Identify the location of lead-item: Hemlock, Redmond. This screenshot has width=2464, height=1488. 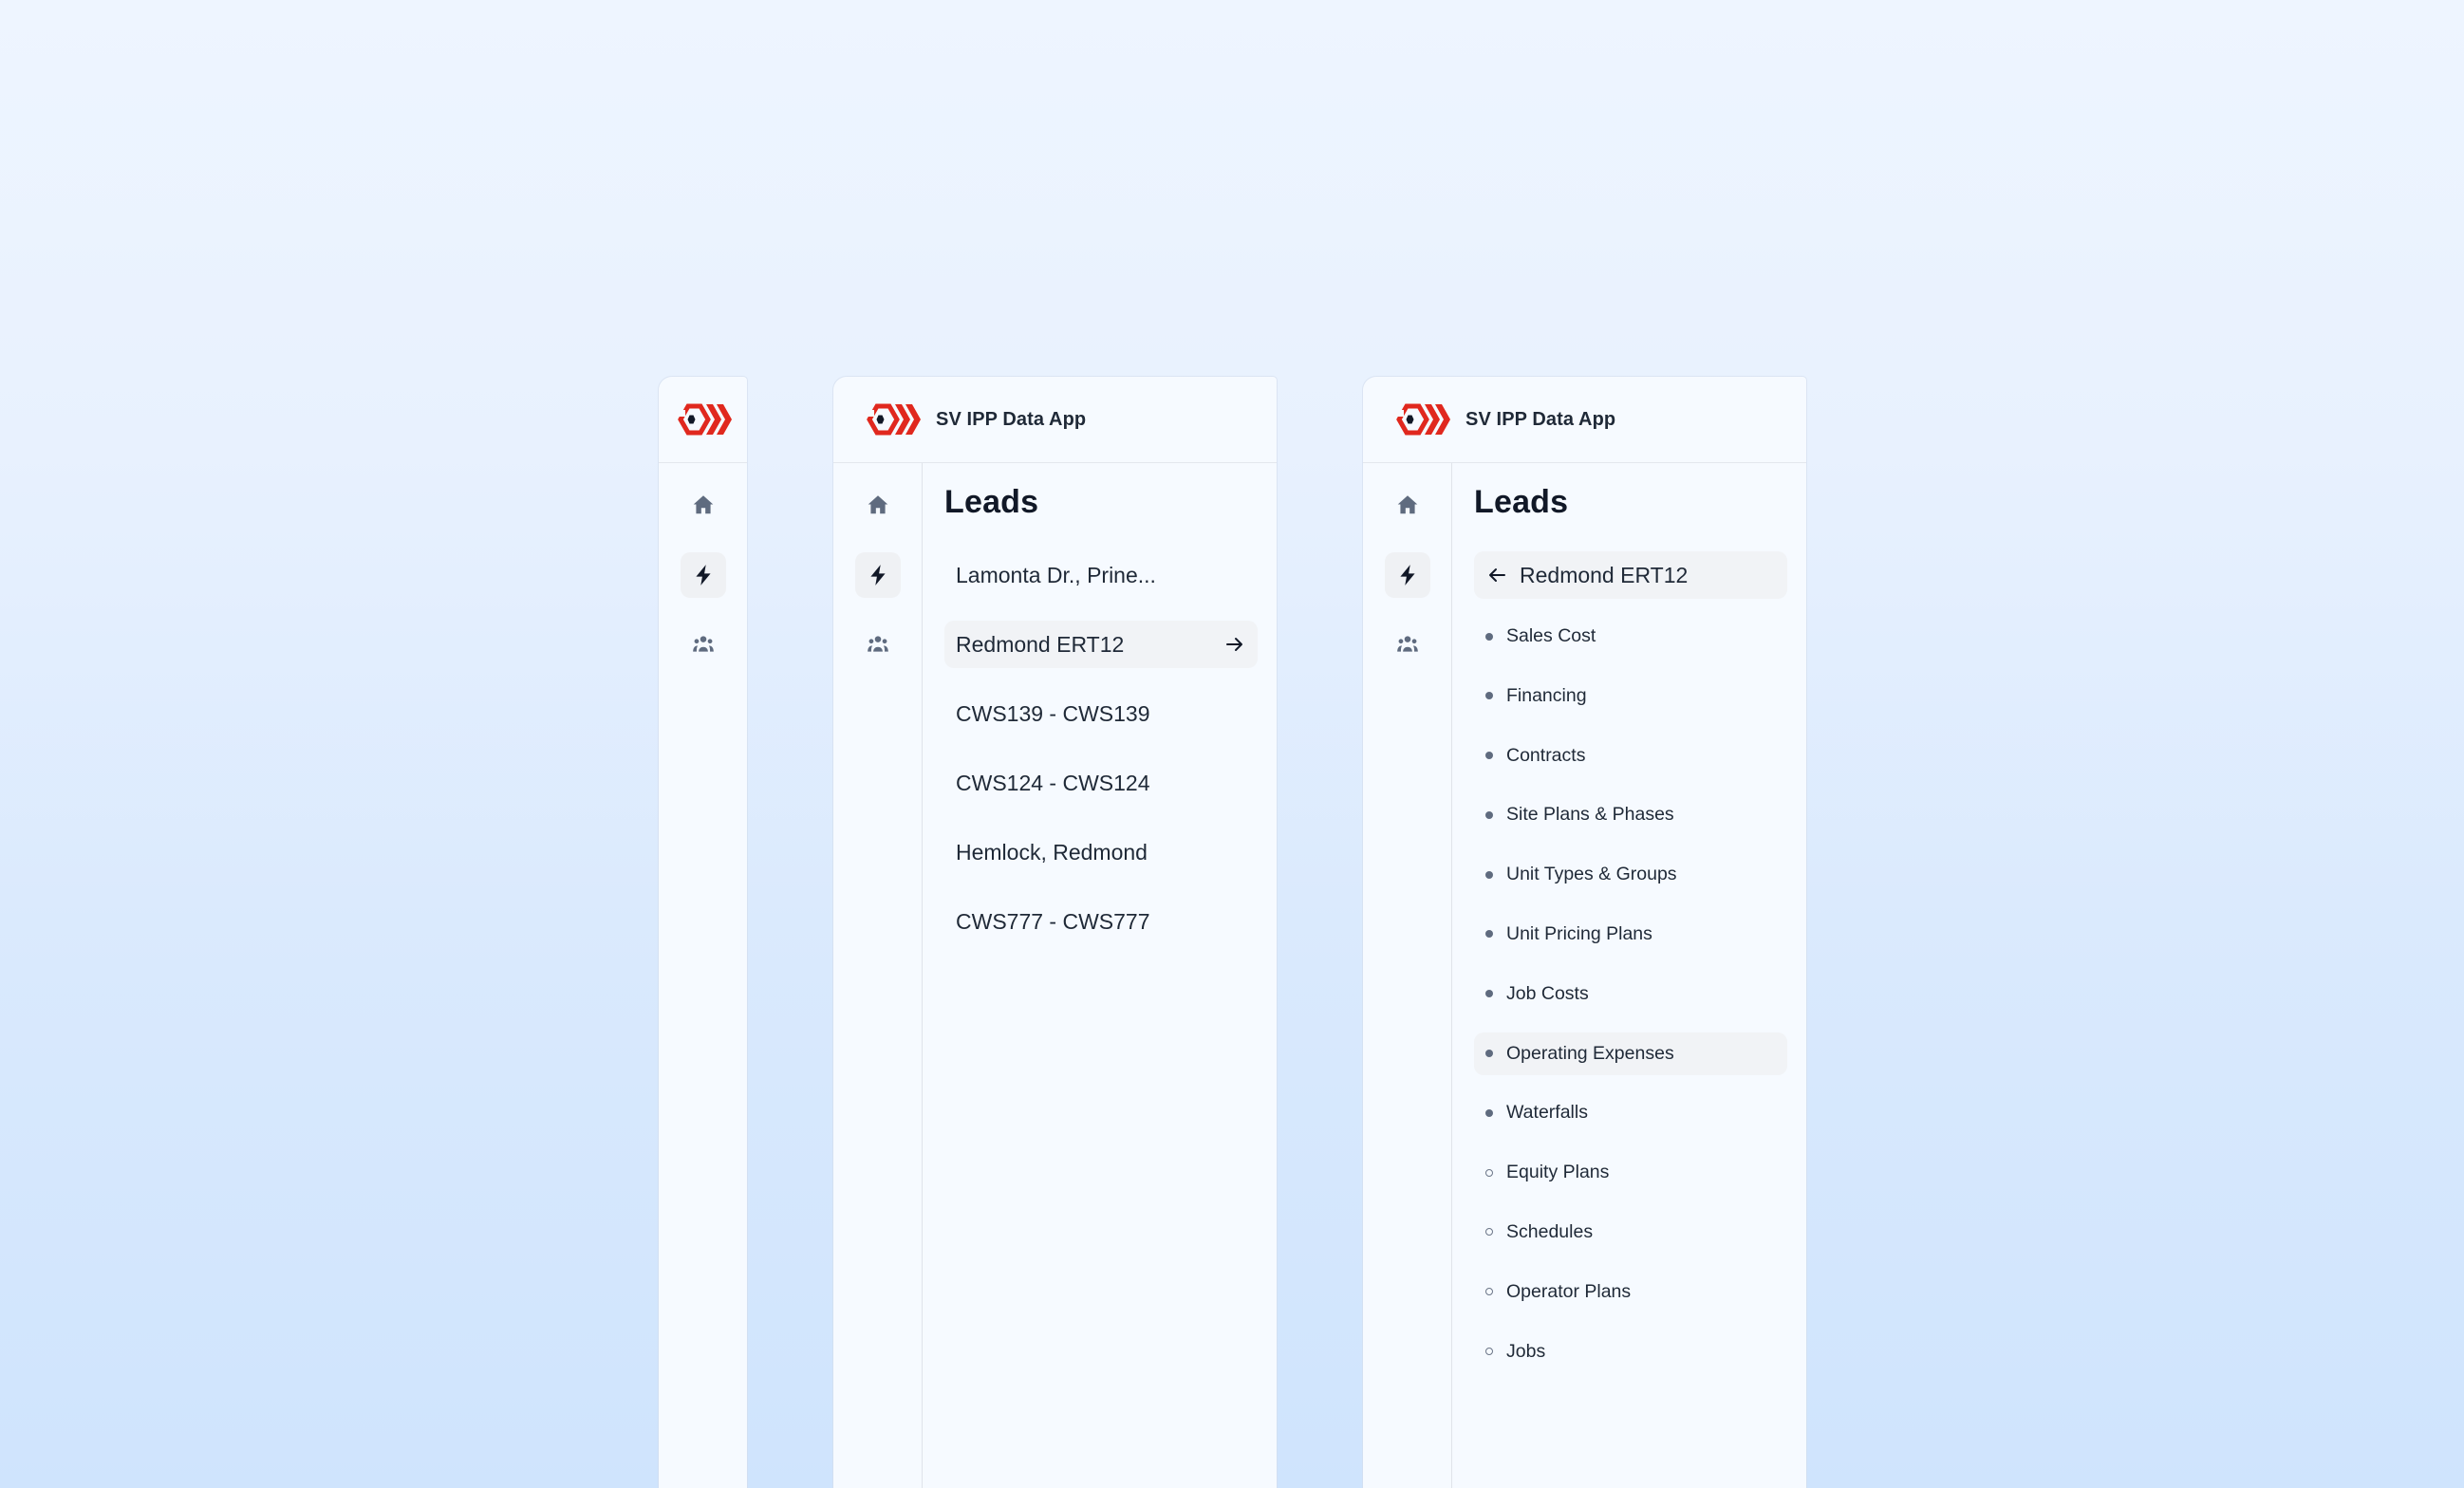
(1101, 852).